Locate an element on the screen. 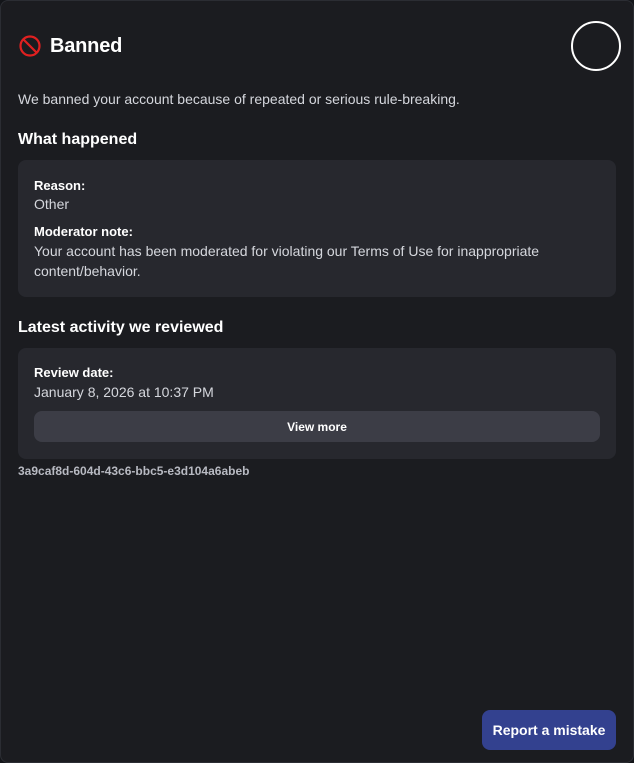 The image size is (634, 763). report-mistake-button: Report a mistake is located at coordinates (549, 730).